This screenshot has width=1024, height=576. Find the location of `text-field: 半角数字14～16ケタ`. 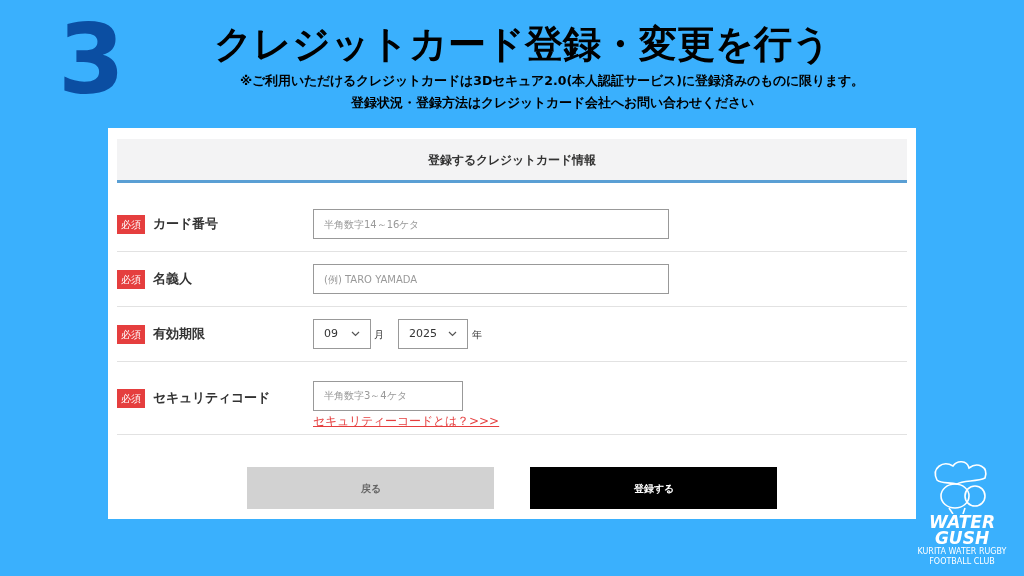

text-field: 半角数字14～16ケタ is located at coordinates (491, 224).